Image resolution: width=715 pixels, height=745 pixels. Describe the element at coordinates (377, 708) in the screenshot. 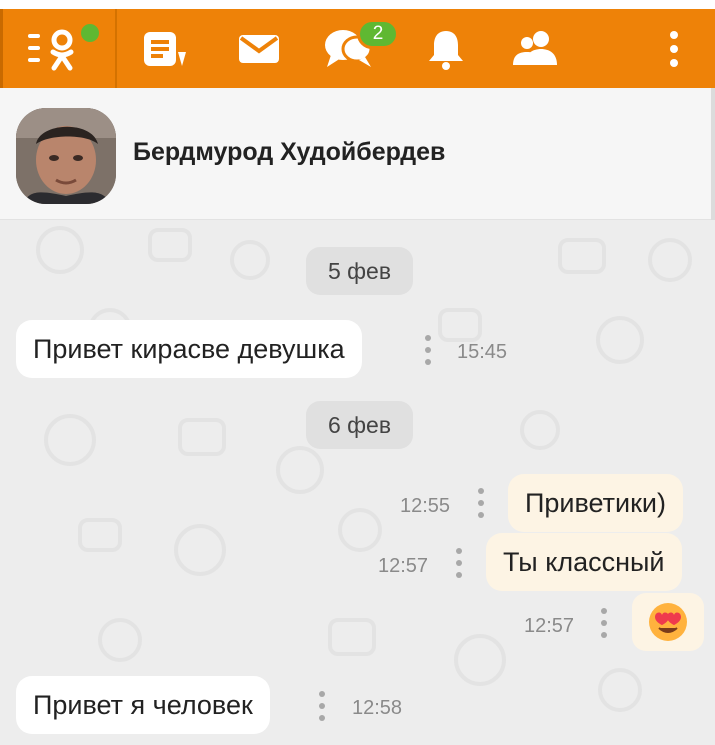

I see `message-time: 12:58` at that location.